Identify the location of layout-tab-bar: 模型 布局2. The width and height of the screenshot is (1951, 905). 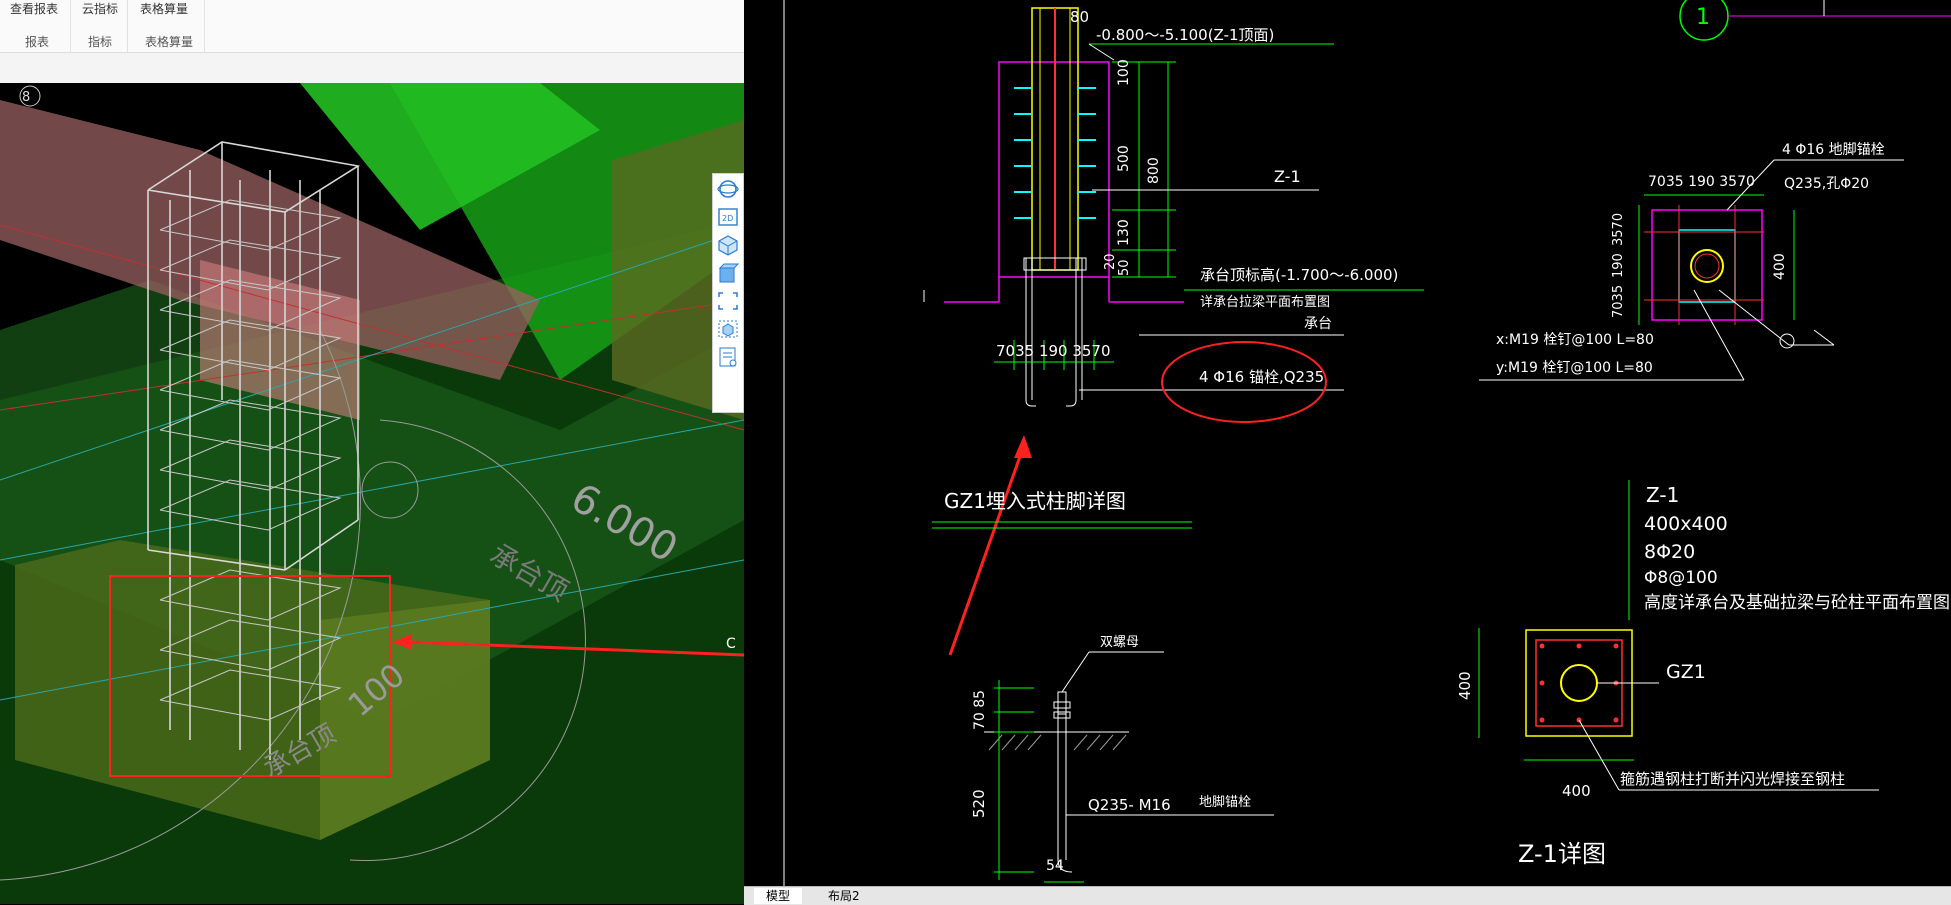
(1347, 895).